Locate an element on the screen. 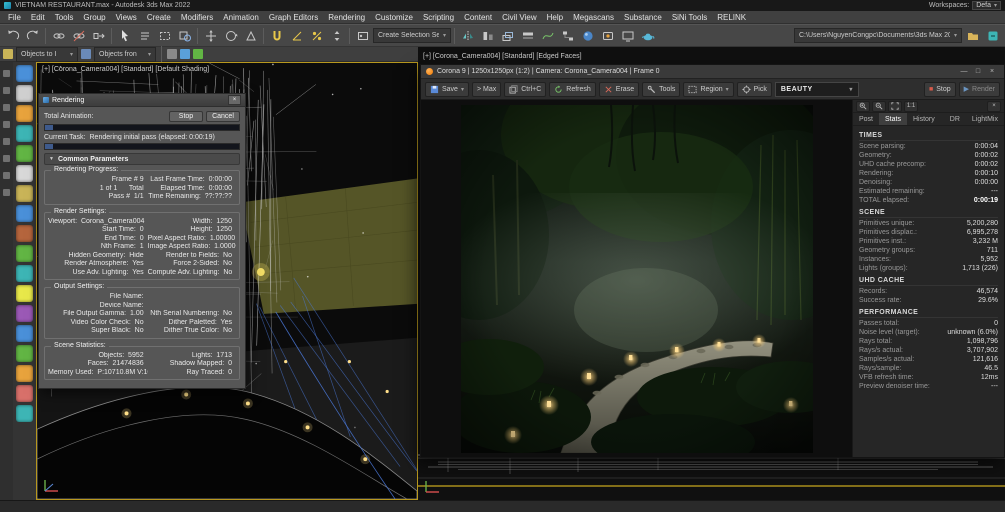 The width and height of the screenshot is (1005, 512). tab-stats: Stats is located at coordinates (893, 119).